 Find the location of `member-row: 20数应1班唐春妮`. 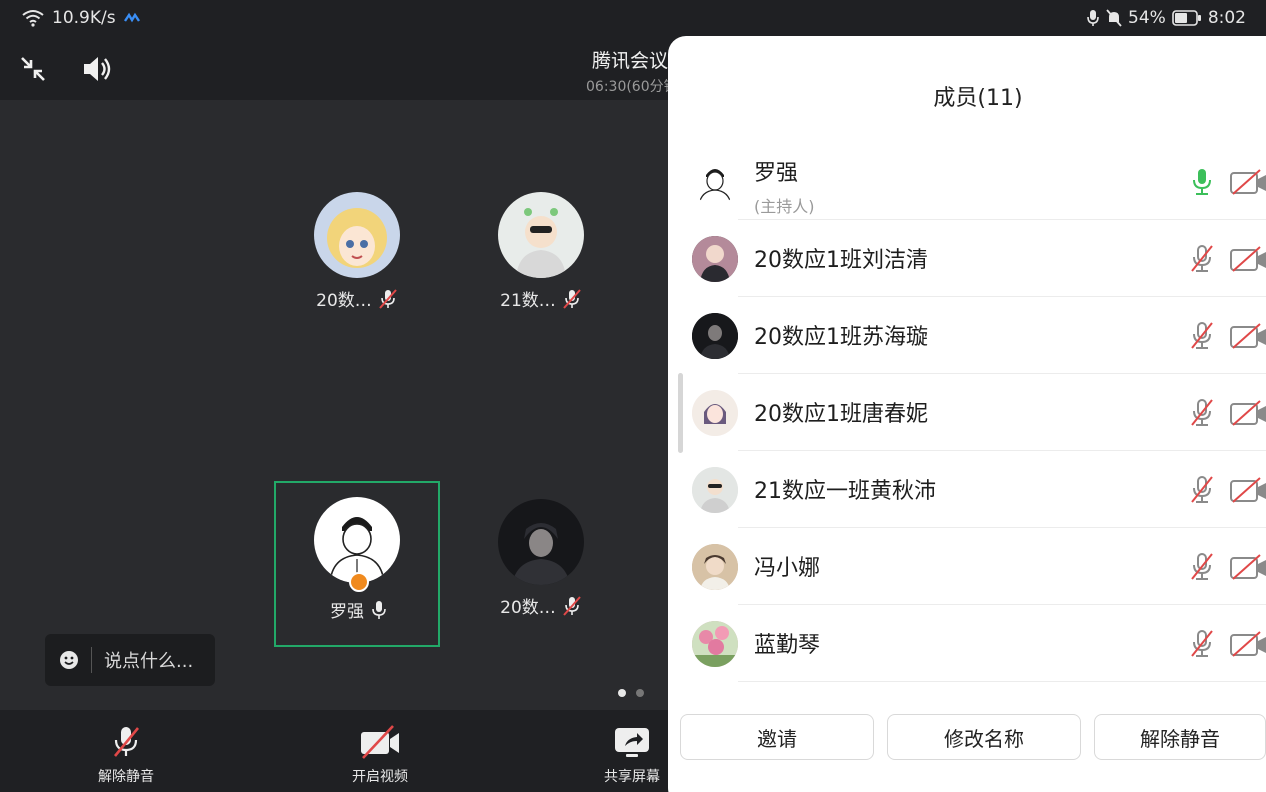

member-row: 20数应1班唐春妮 is located at coordinates (967, 412).